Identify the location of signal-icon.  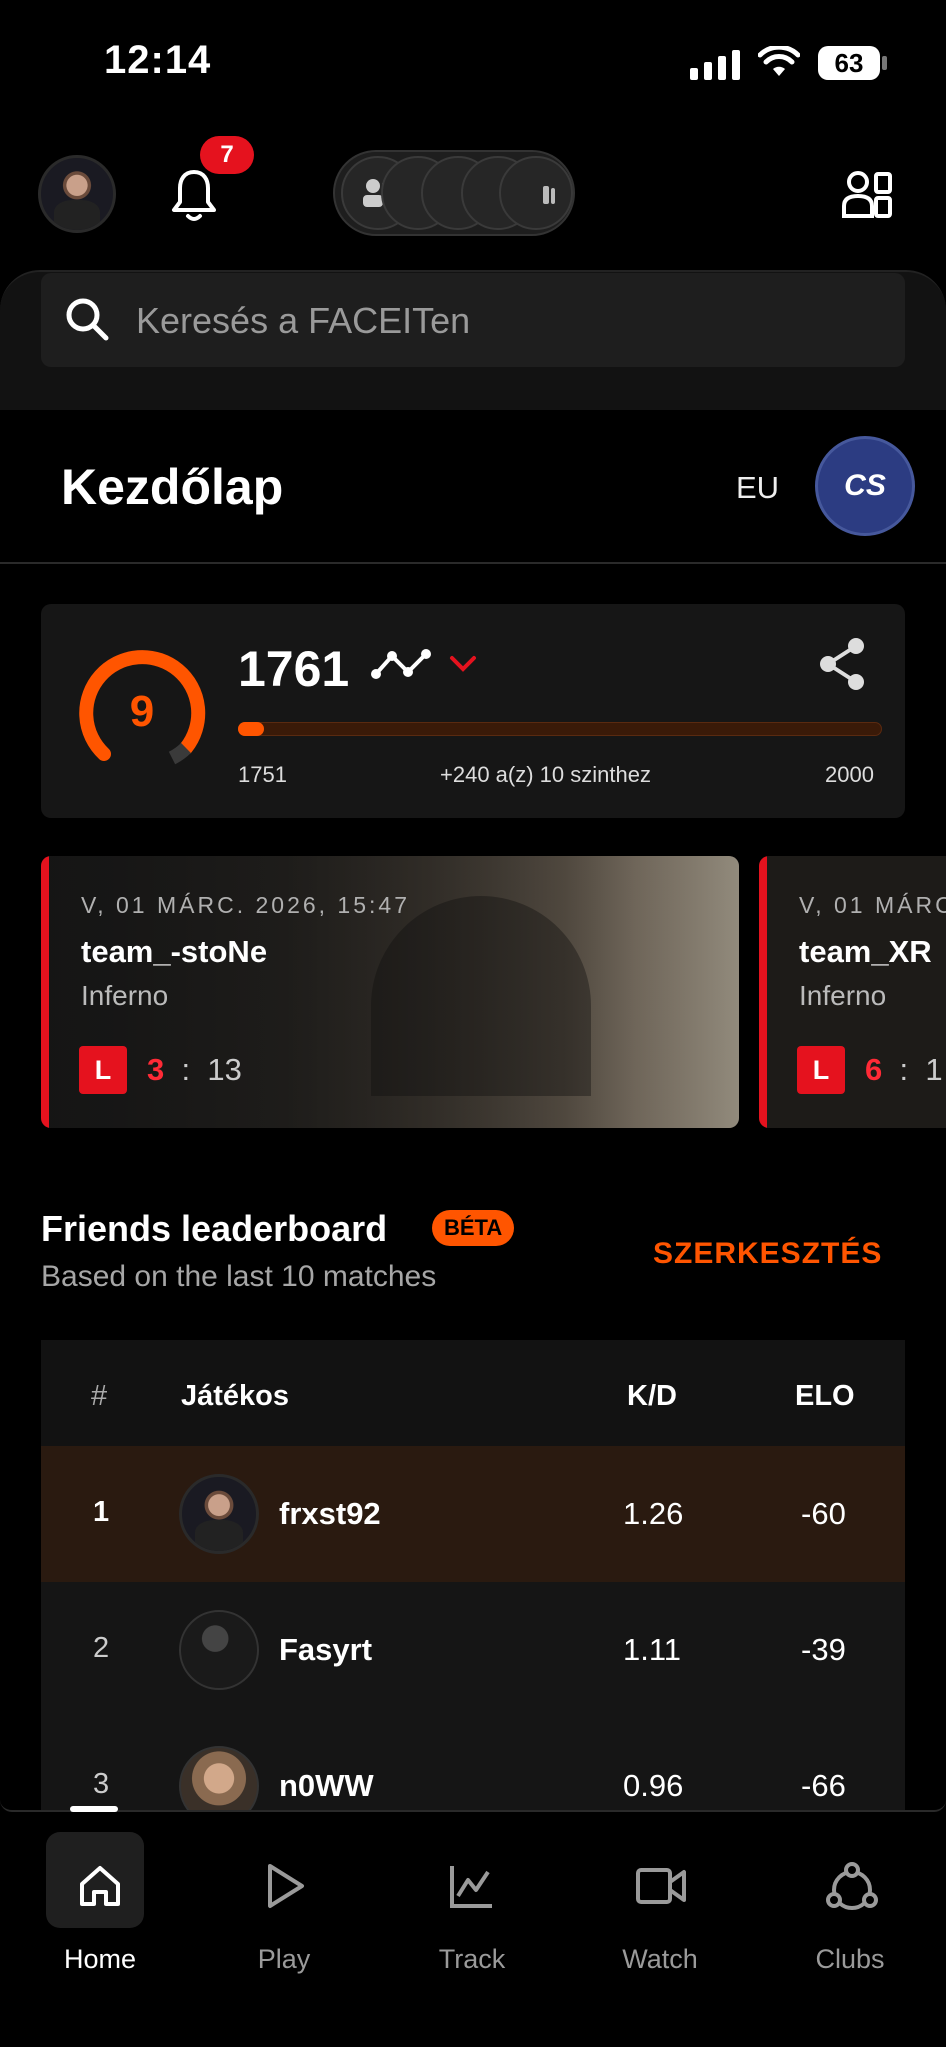
(715, 65).